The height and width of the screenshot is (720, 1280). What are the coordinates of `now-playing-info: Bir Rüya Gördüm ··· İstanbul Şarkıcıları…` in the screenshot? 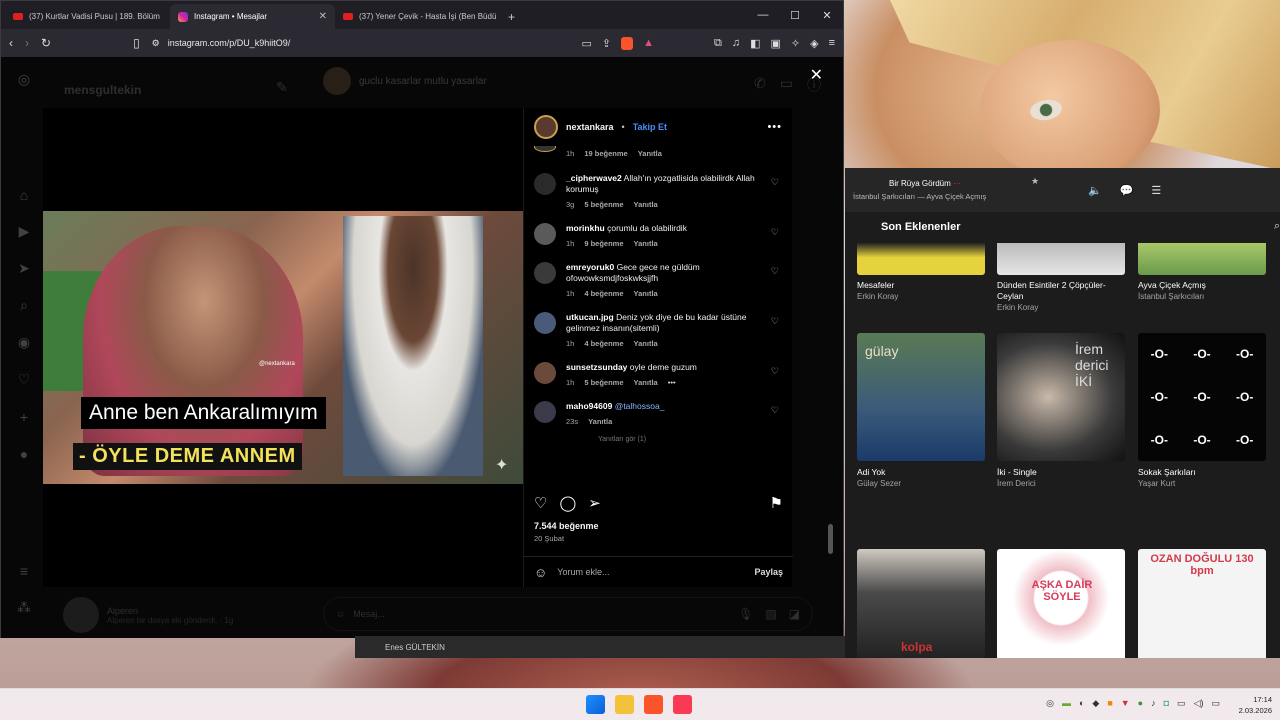 It's located at (919, 190).